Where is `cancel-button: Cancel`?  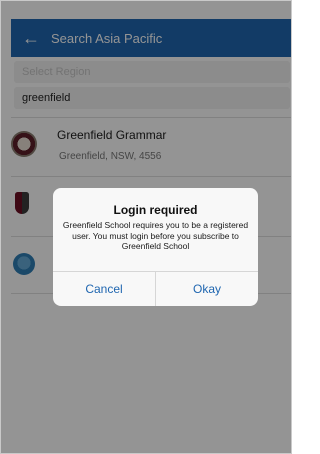 cancel-button: Cancel is located at coordinates (104, 289).